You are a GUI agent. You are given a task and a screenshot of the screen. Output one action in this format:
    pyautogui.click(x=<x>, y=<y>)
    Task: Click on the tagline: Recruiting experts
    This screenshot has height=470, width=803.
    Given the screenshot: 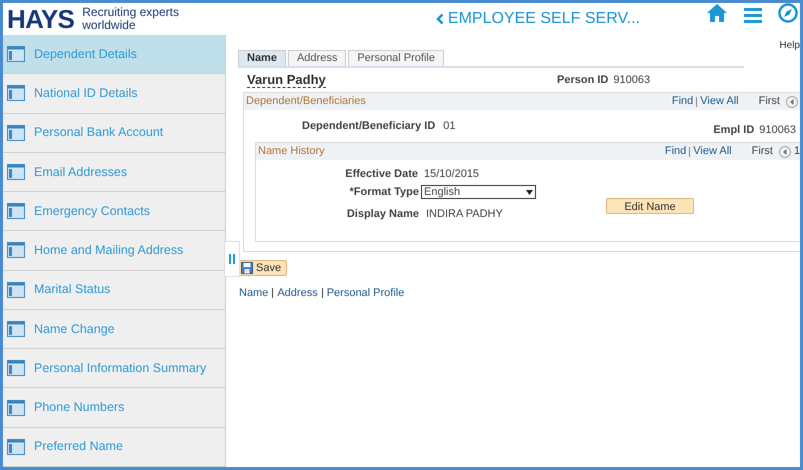 What is the action you would take?
    pyautogui.click(x=130, y=12)
    